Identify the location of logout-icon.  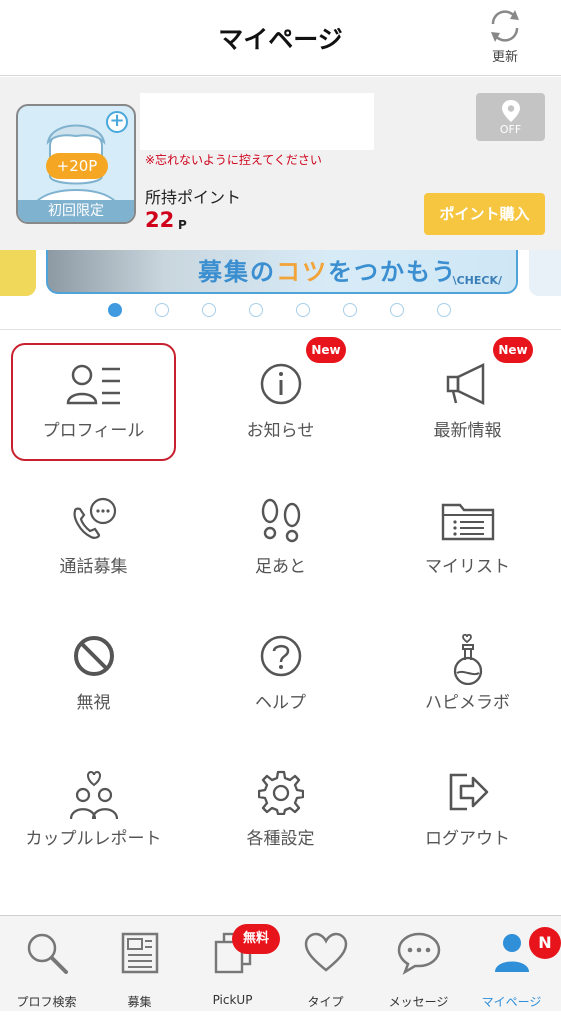
(467, 792).